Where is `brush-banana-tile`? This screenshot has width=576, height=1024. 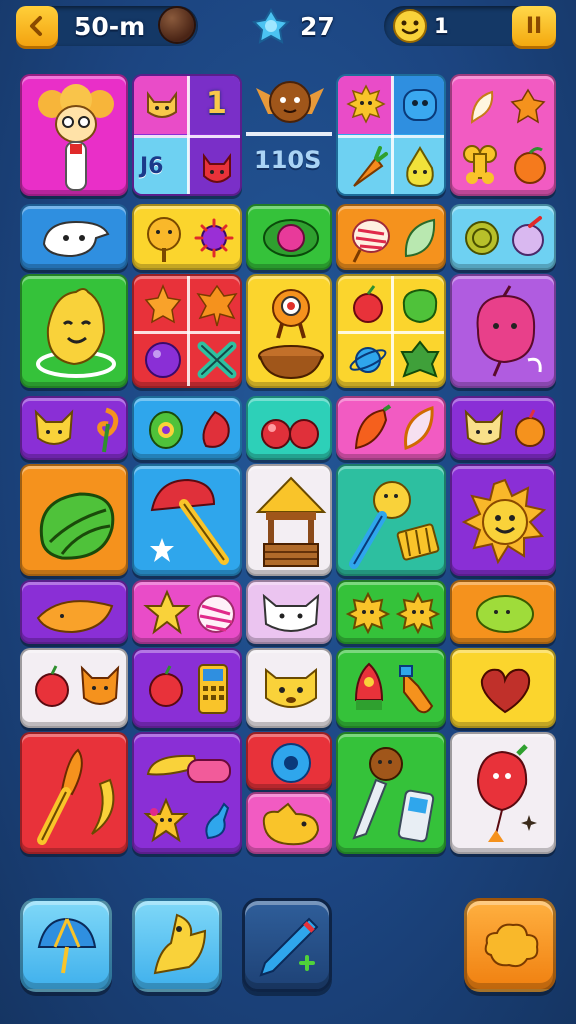 brush-banana-tile is located at coordinates (74, 793).